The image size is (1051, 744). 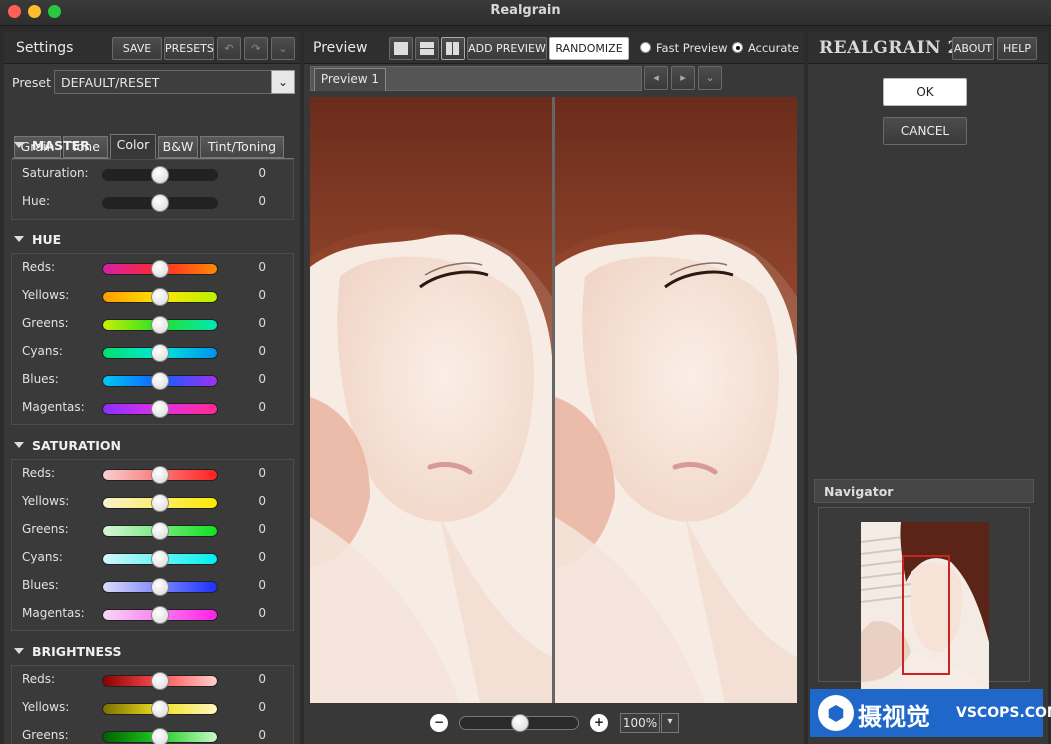 I want to click on sat-yellows-slider-track, so click(x=160, y=503).